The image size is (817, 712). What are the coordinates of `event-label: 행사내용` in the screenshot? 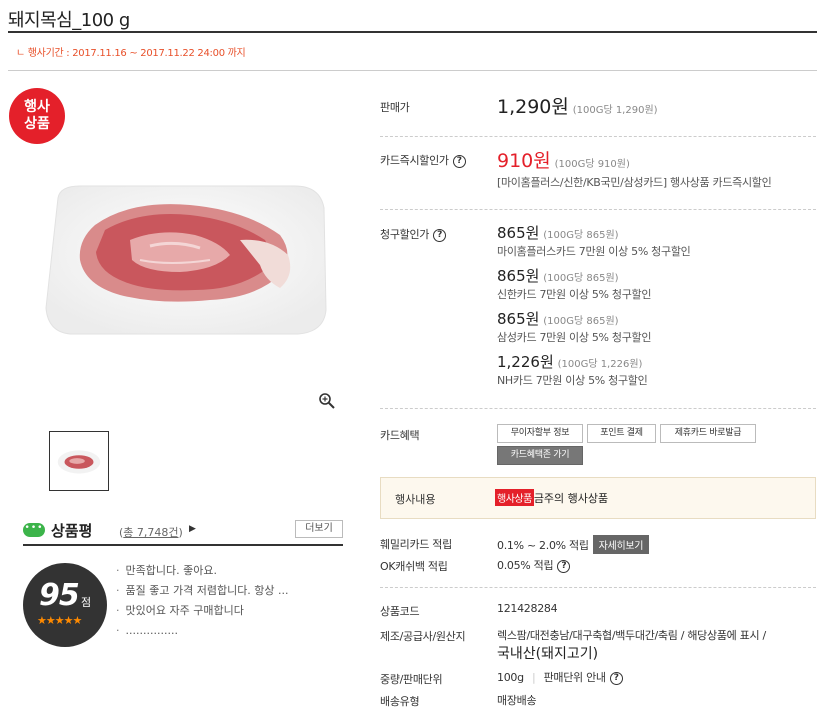 It's located at (415, 499).